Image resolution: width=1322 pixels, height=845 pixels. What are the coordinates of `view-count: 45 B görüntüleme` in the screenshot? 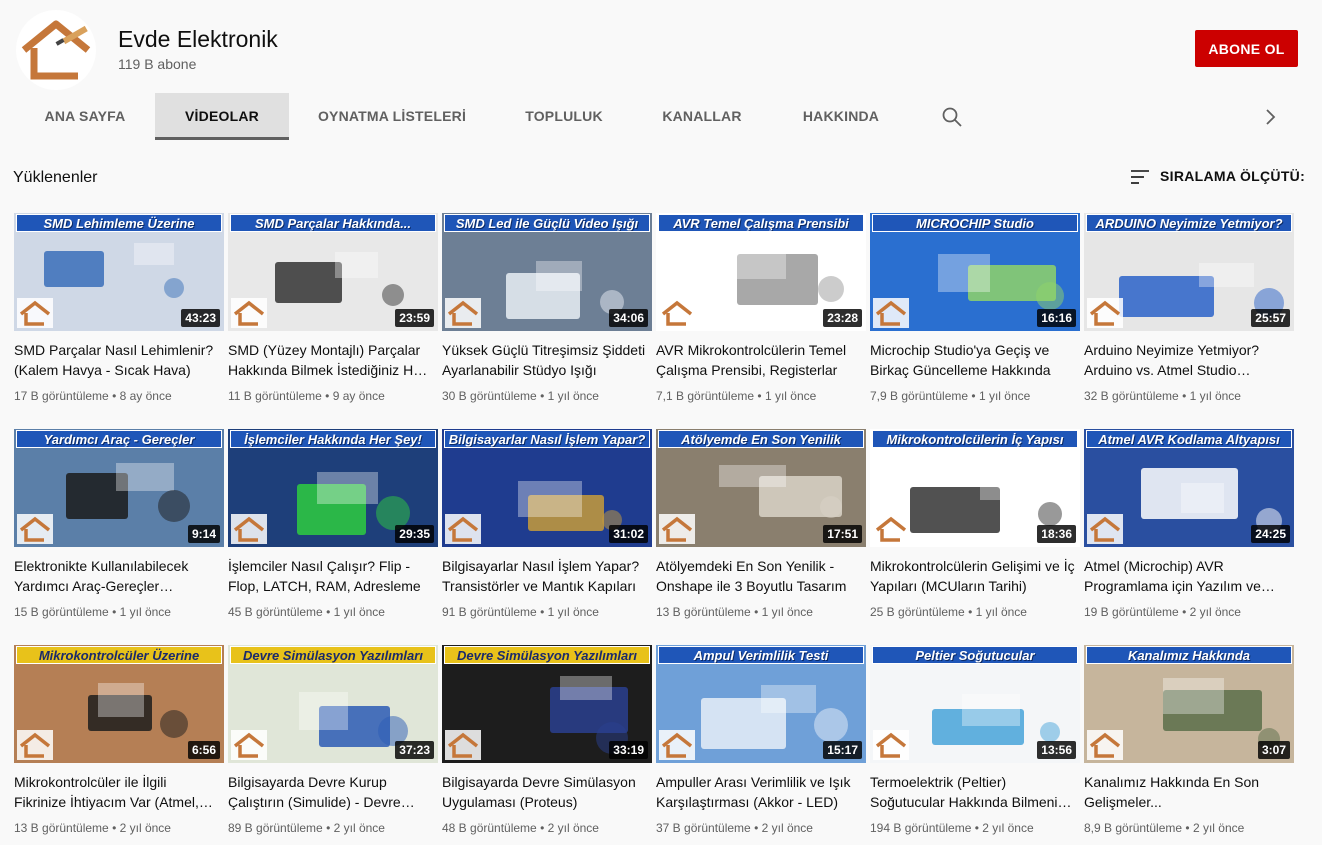 It's located at (275, 612).